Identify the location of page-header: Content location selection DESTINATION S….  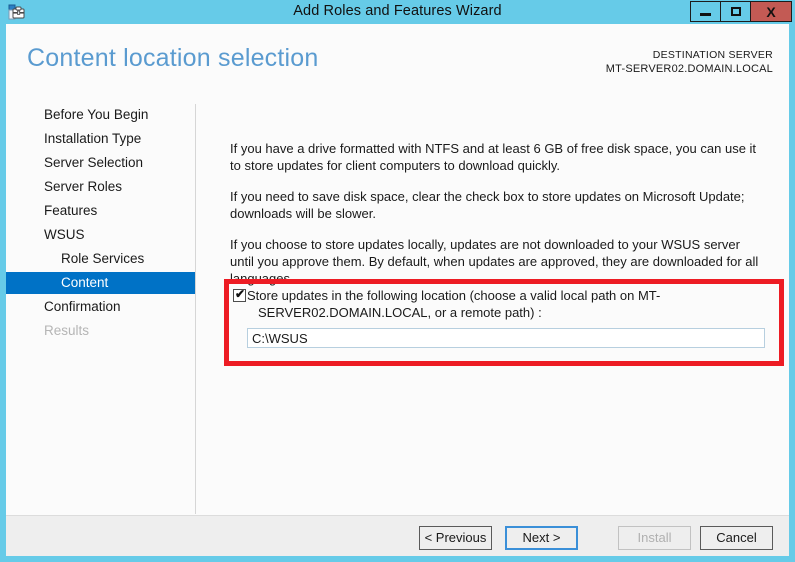
(397, 59).